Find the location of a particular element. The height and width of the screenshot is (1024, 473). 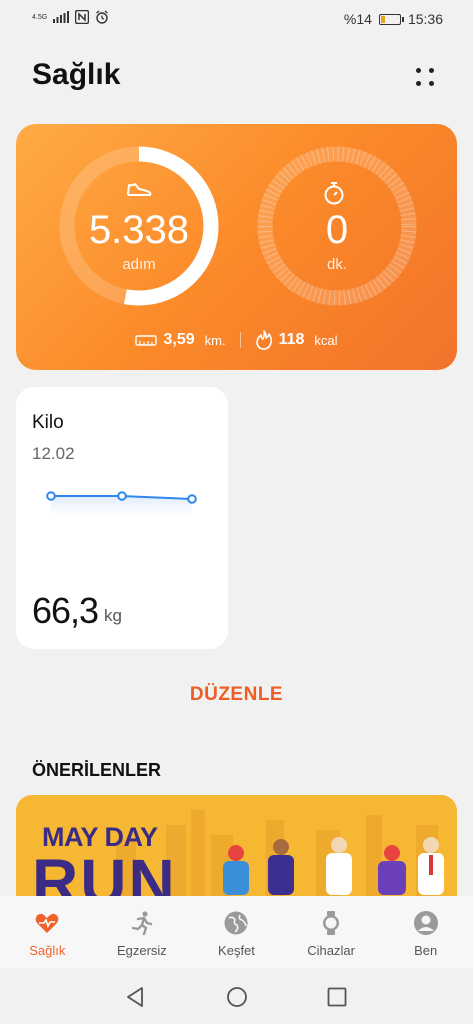

nav-label-devices: Cihazlar is located at coordinates (331, 950).